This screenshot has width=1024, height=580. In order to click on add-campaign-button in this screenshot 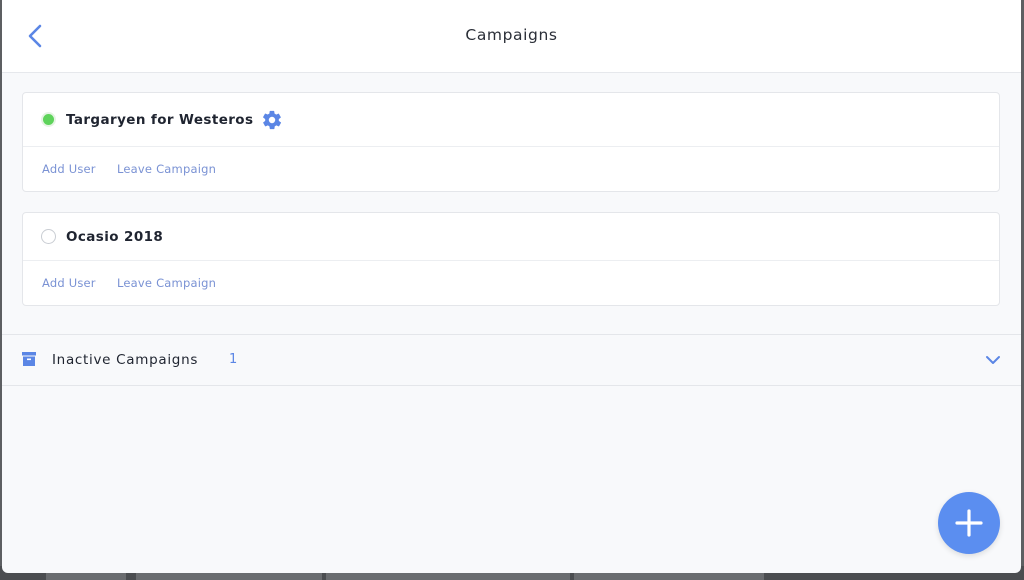, I will do `click(969, 523)`.